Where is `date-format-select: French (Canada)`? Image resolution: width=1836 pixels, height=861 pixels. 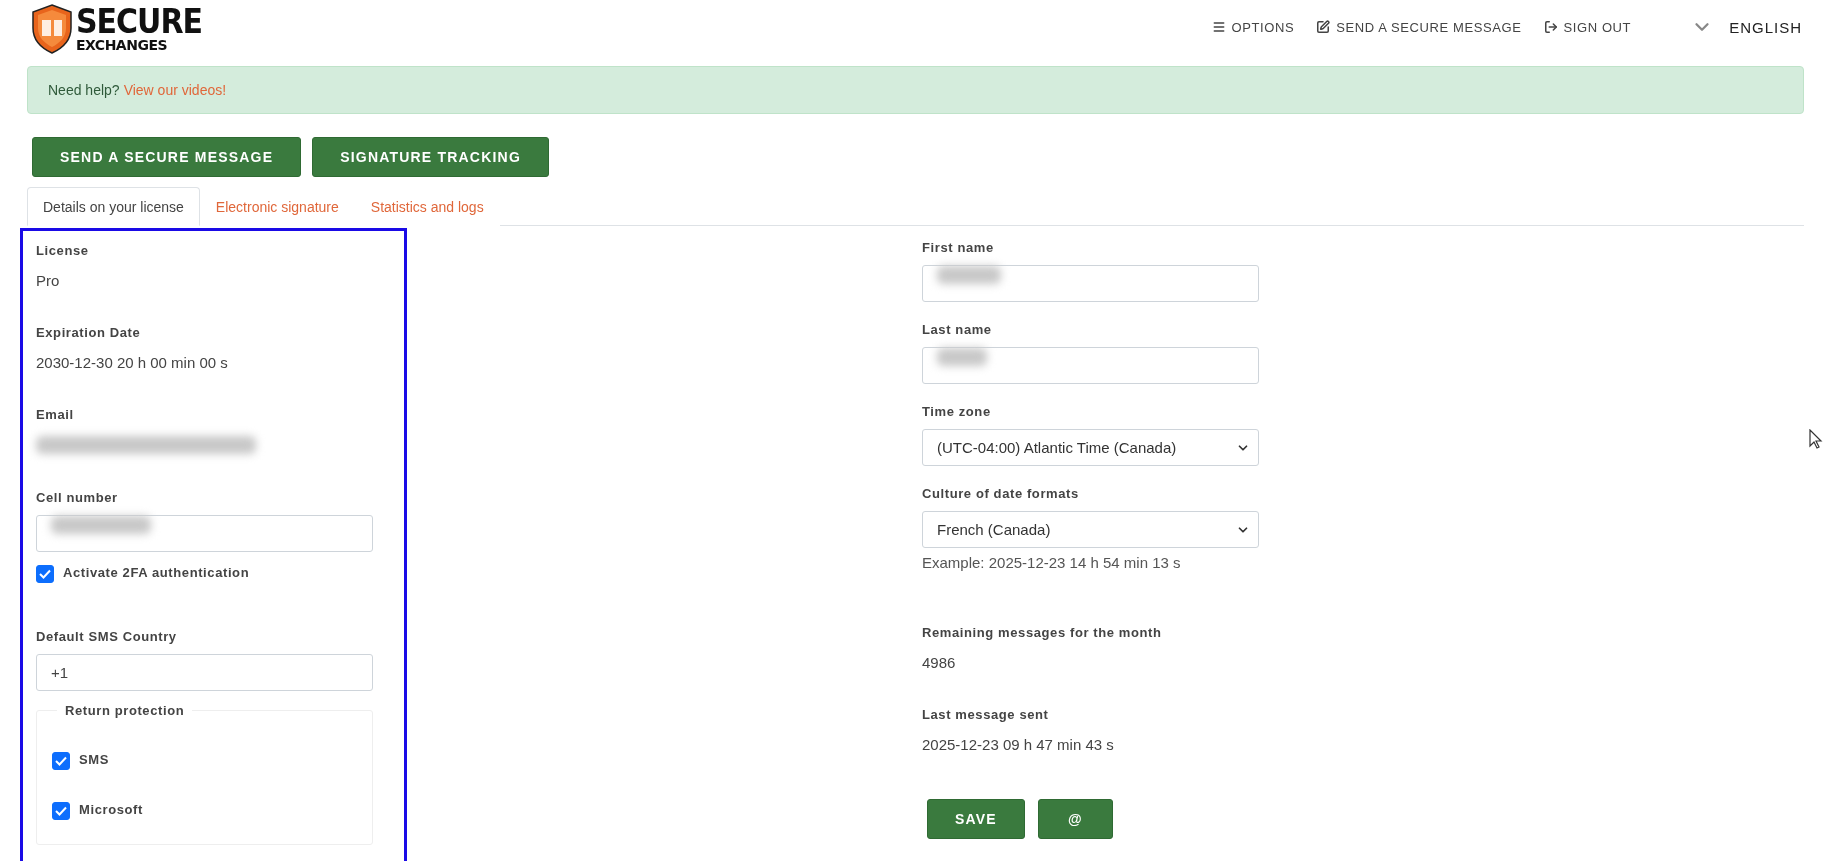 date-format-select: French (Canada) is located at coordinates (1090, 529).